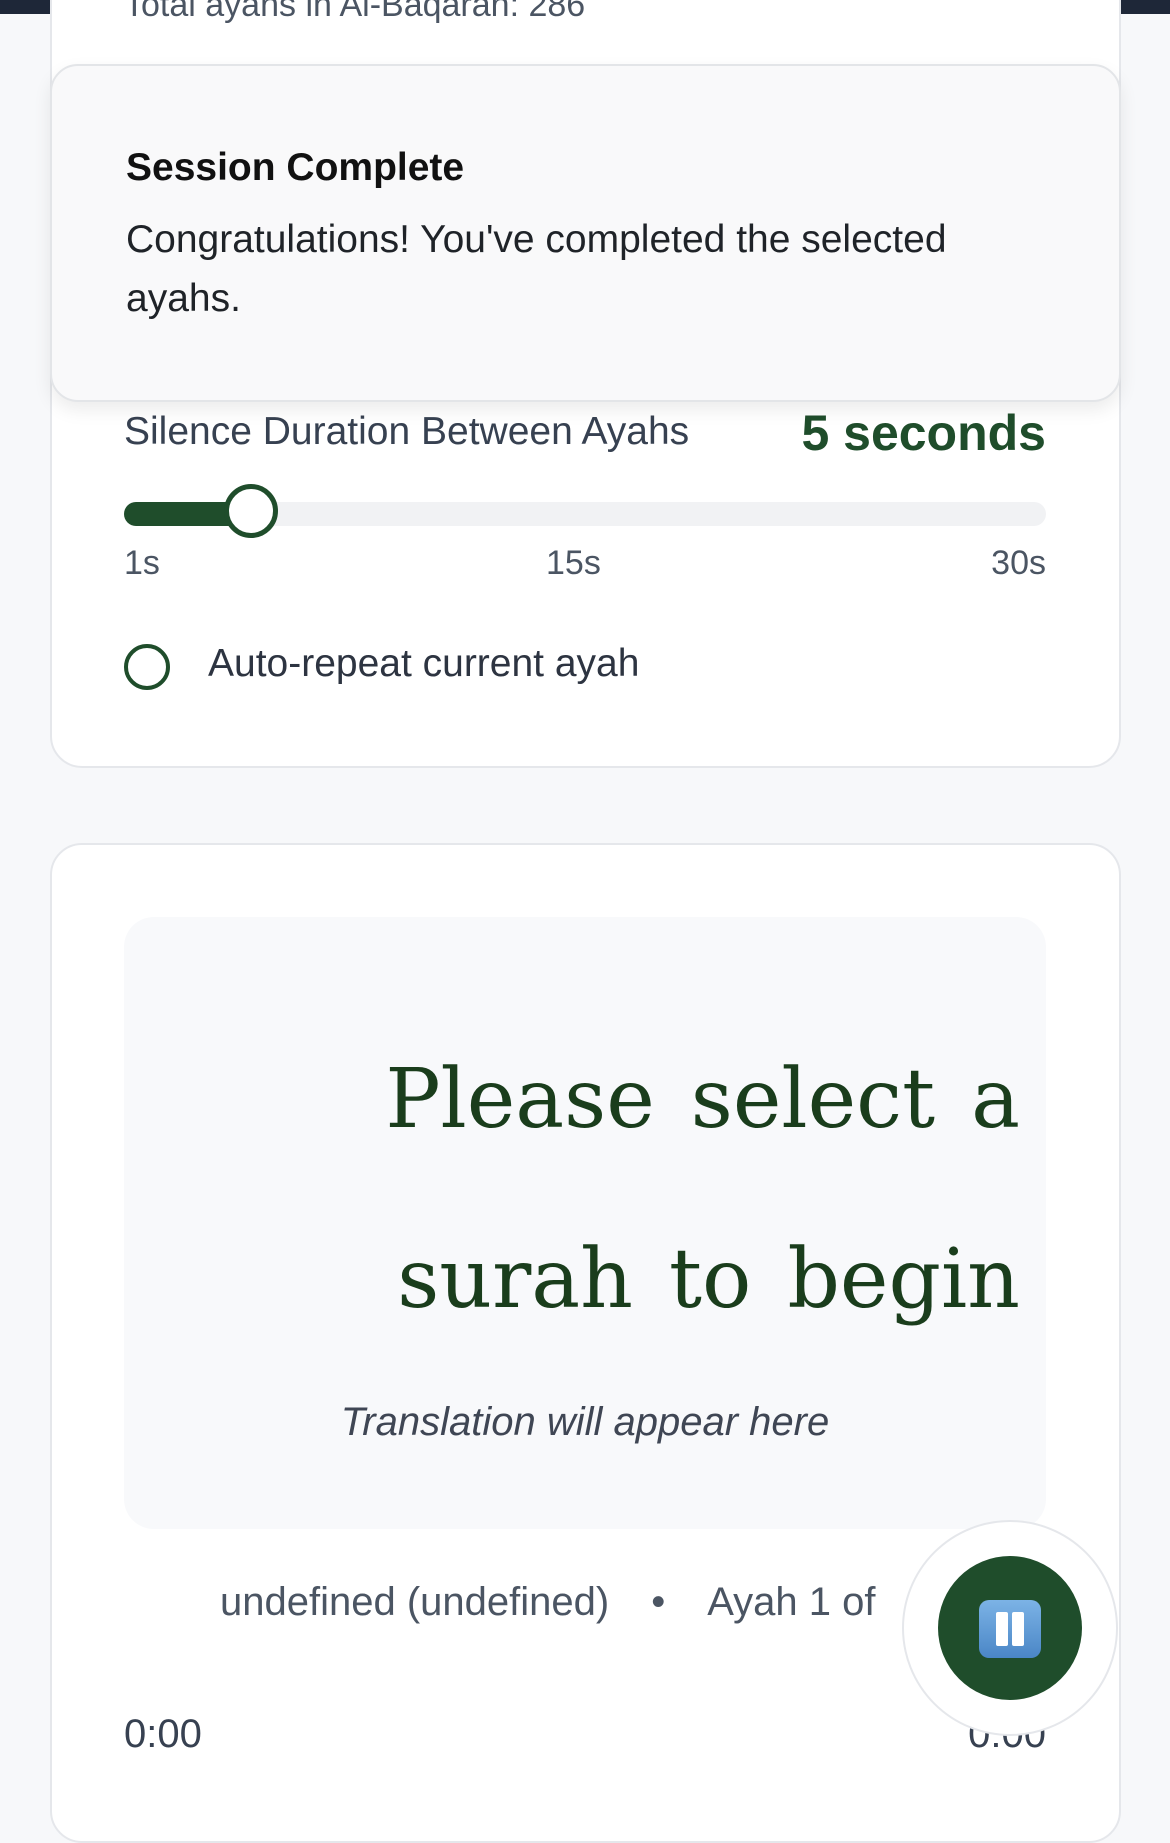  What do you see at coordinates (791, 1602) in the screenshot?
I see `ayah-position: Ayah 1 of` at bounding box center [791, 1602].